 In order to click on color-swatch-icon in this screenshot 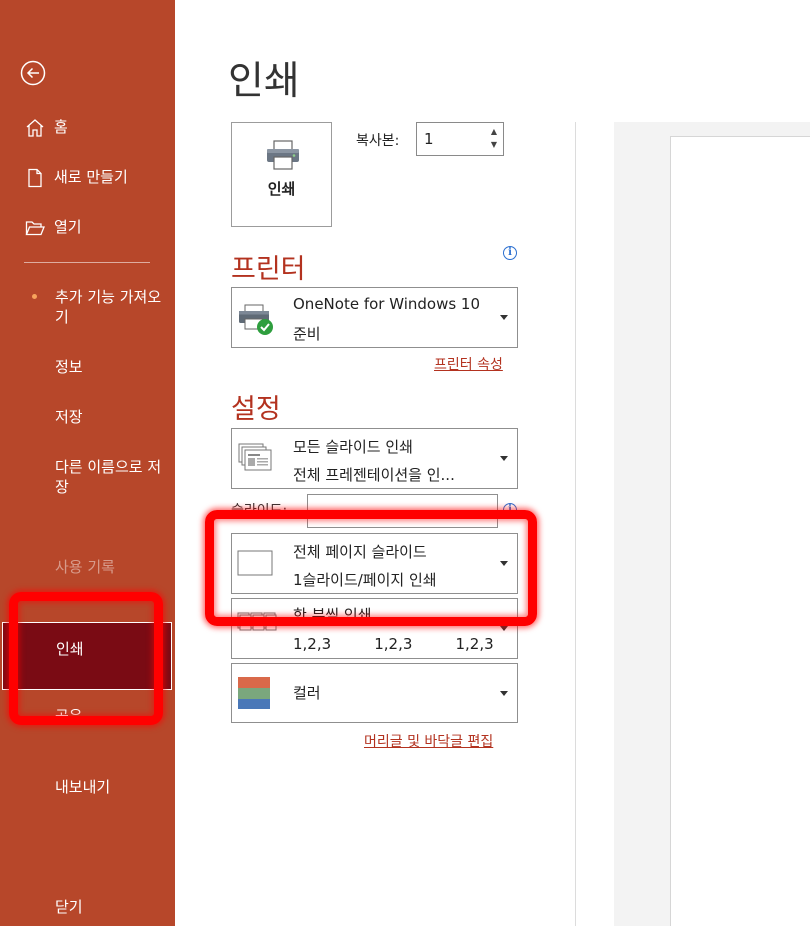, I will do `click(254, 693)`.